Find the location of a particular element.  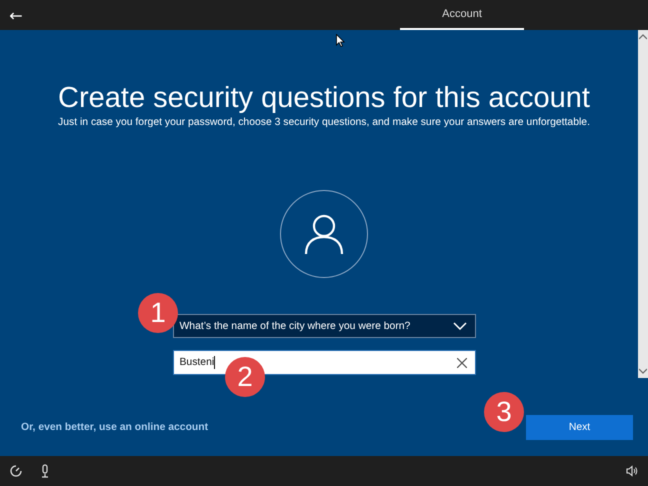

speaker-icon is located at coordinates (632, 471).